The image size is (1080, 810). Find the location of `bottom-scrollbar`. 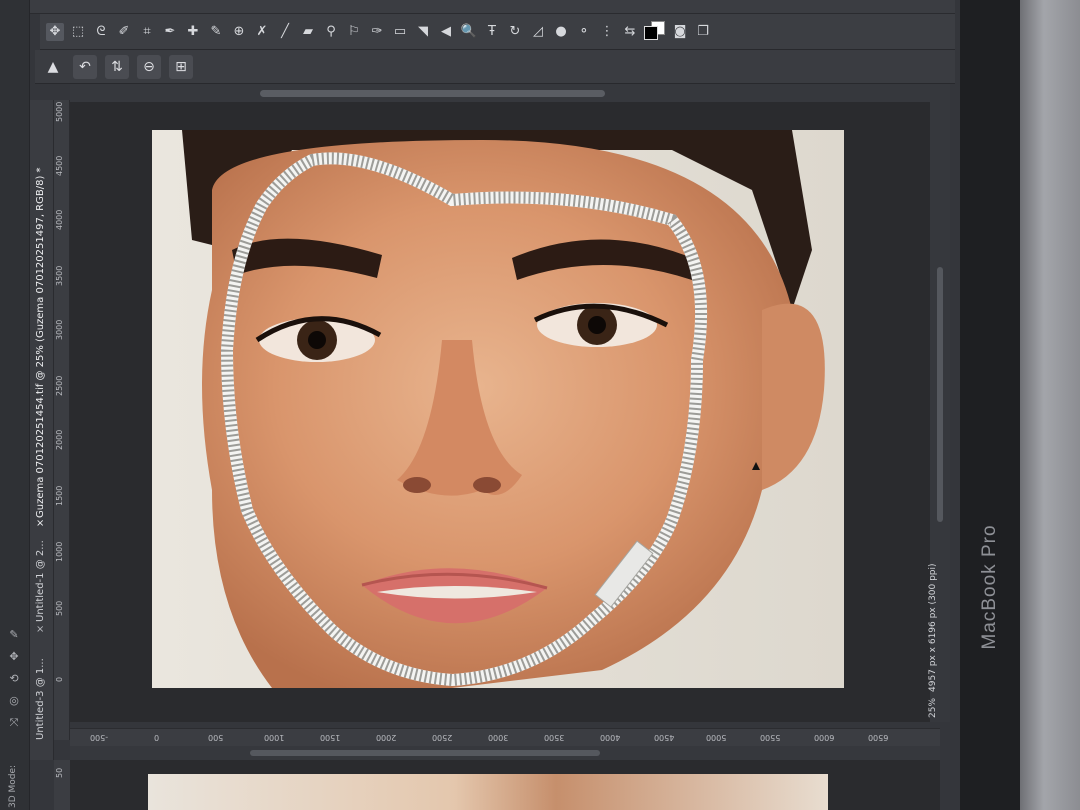

bottom-scrollbar is located at coordinates (505, 753).